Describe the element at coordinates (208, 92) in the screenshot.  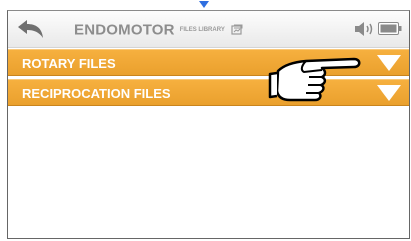
I see `reciprocation-files-row: RECIPROCATION FILES` at that location.